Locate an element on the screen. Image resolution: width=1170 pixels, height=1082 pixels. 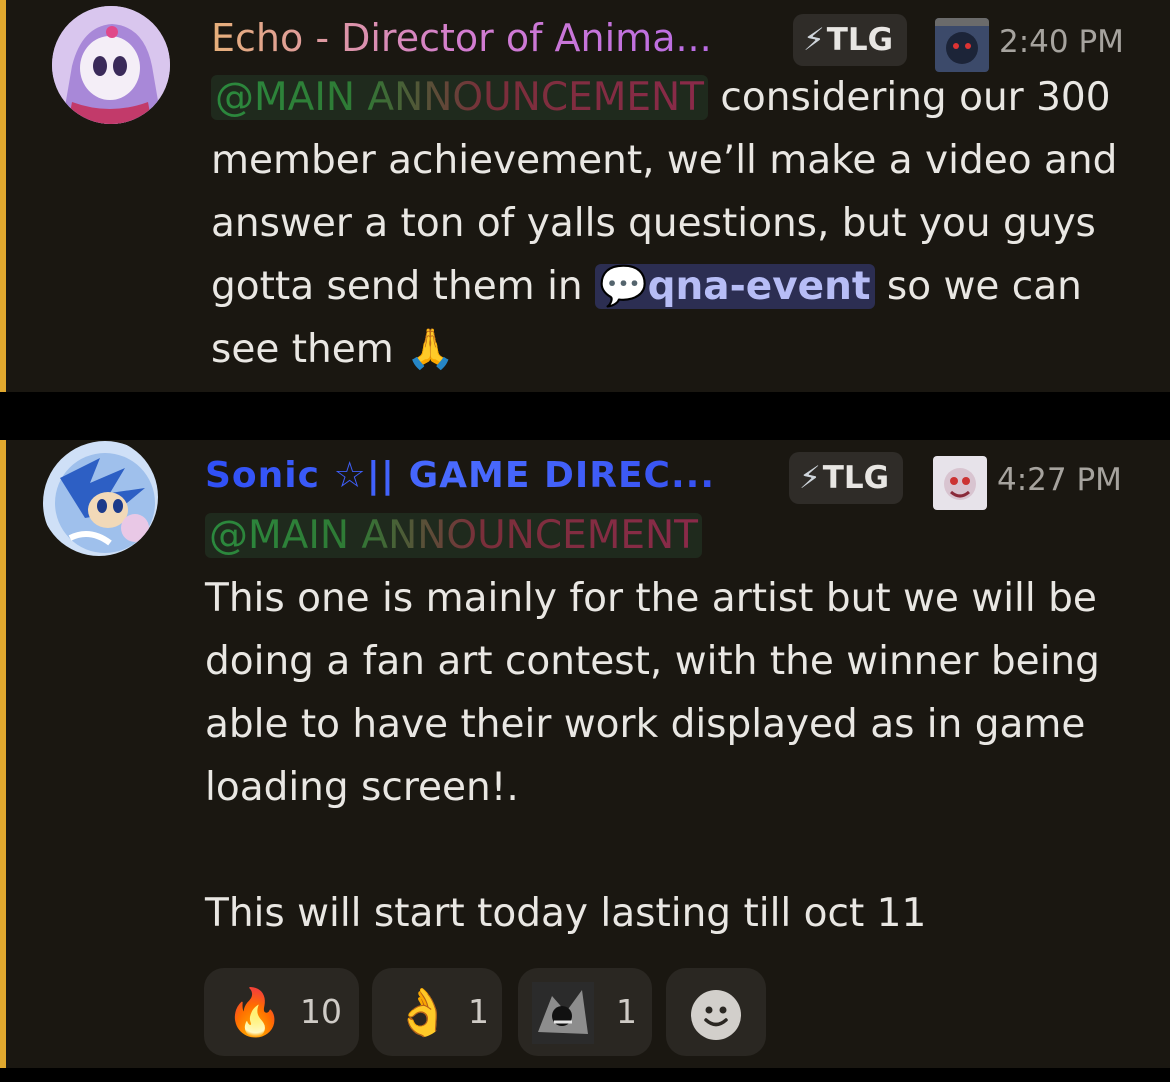
avatar-echo is located at coordinates (111, 65).